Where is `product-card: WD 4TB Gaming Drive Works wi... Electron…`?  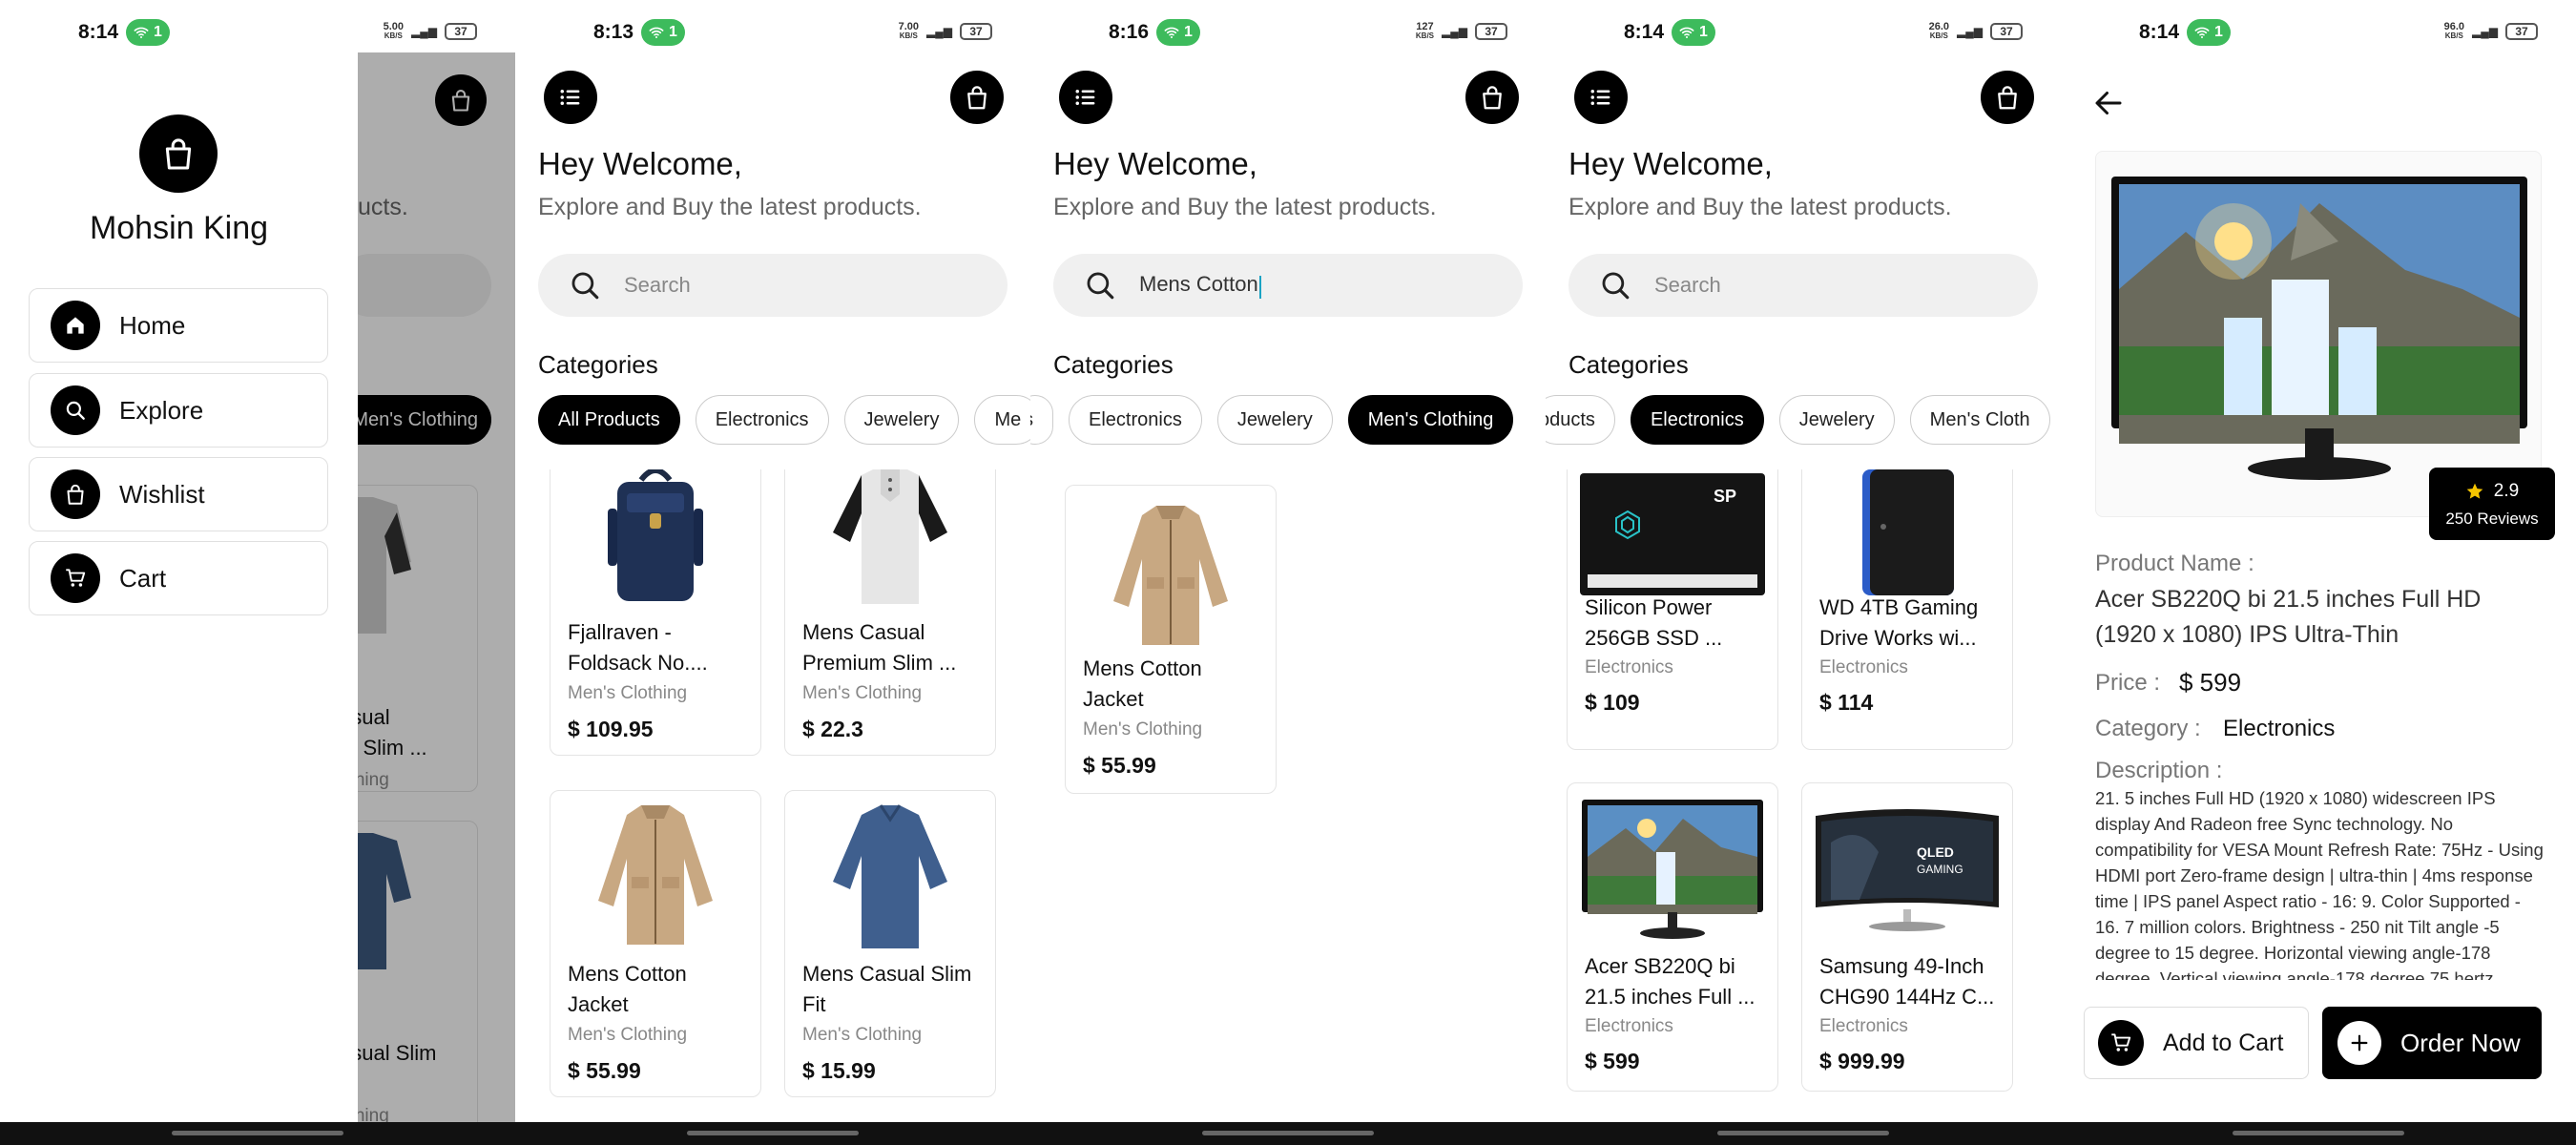
product-card: WD 4TB Gaming Drive Works wi... Electron… is located at coordinates (1907, 609).